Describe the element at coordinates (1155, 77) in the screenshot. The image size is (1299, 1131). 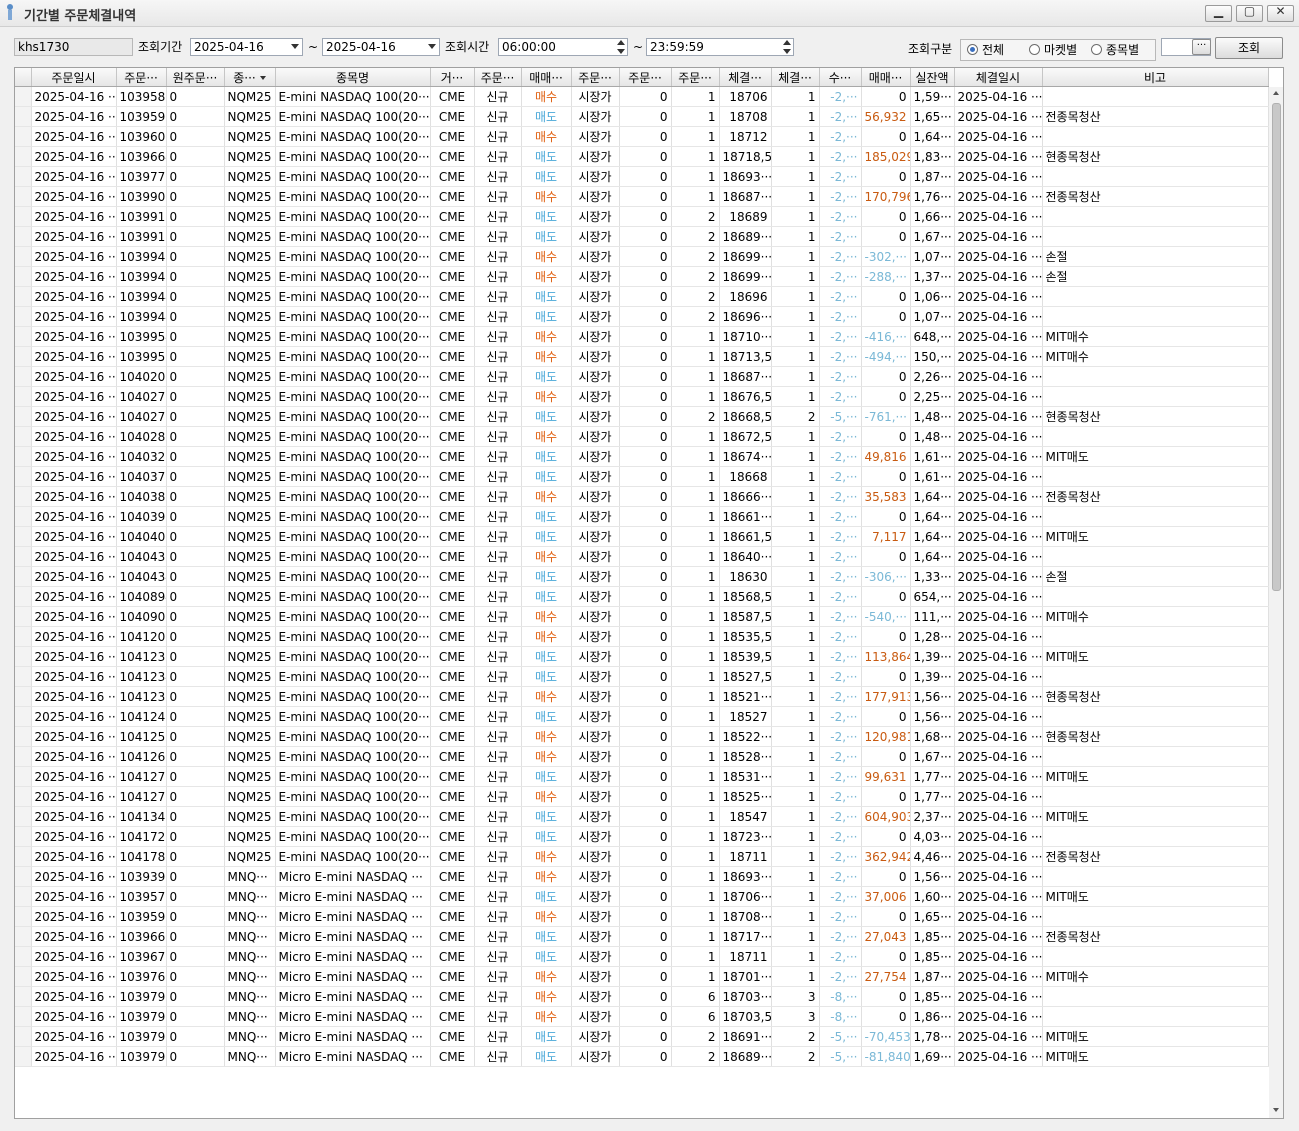
I see `column-header: 비고` at that location.